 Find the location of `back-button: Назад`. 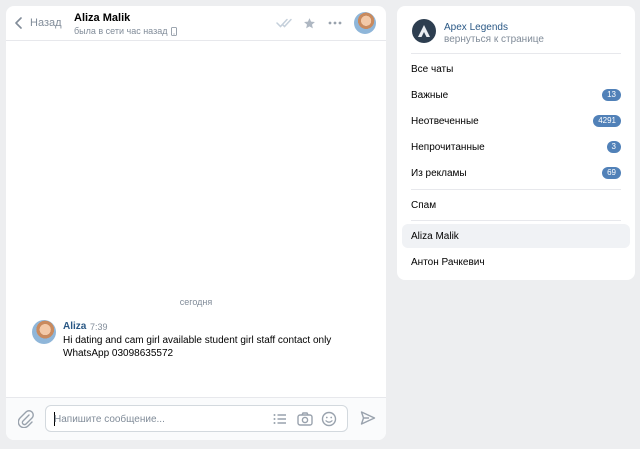

back-button: Назад is located at coordinates (38, 23).